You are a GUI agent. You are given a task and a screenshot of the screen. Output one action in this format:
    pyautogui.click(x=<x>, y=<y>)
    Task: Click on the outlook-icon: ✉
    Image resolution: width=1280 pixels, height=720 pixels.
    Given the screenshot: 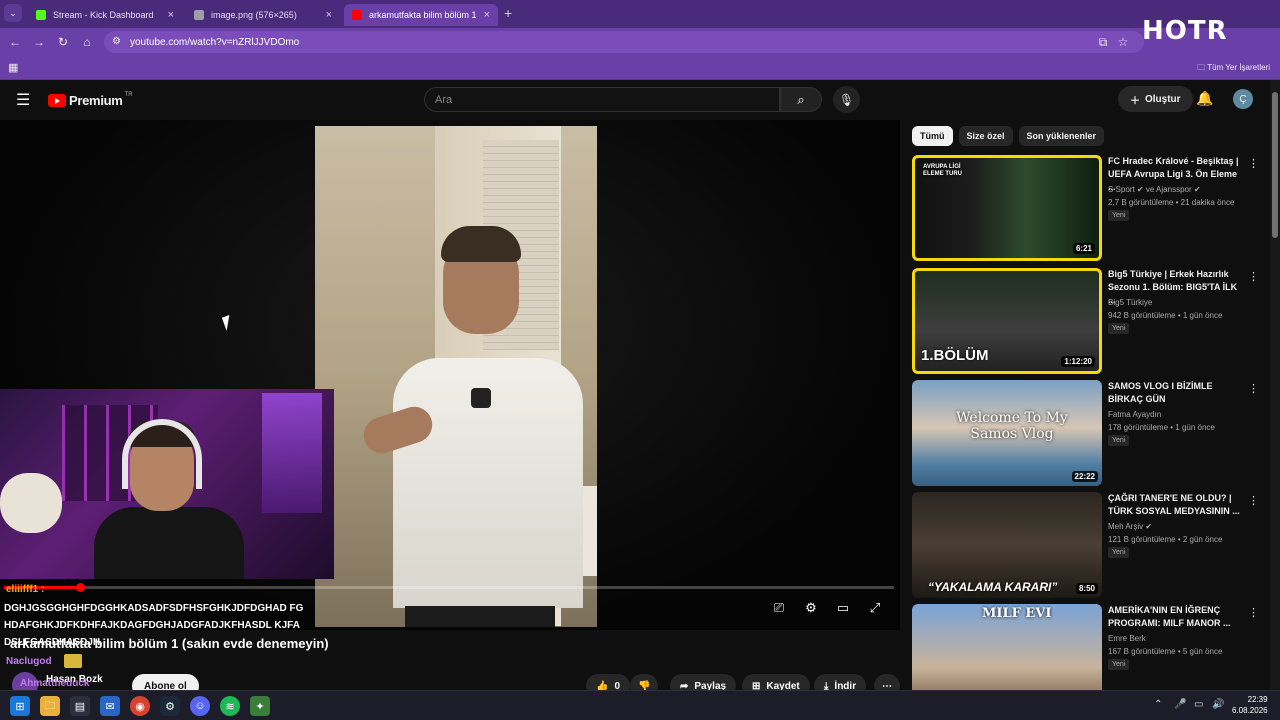 What is the action you would take?
    pyautogui.click(x=110, y=706)
    